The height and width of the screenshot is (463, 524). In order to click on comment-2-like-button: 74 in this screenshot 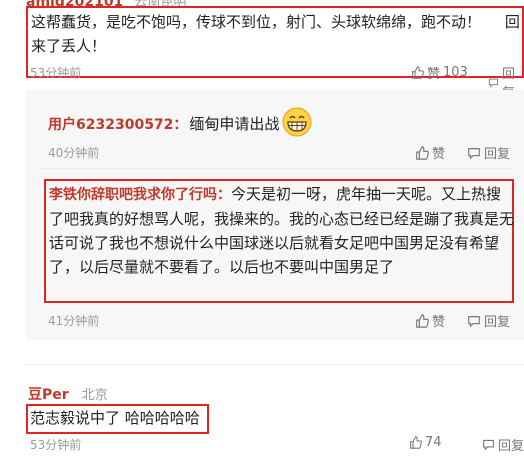, I will do `click(425, 442)`.